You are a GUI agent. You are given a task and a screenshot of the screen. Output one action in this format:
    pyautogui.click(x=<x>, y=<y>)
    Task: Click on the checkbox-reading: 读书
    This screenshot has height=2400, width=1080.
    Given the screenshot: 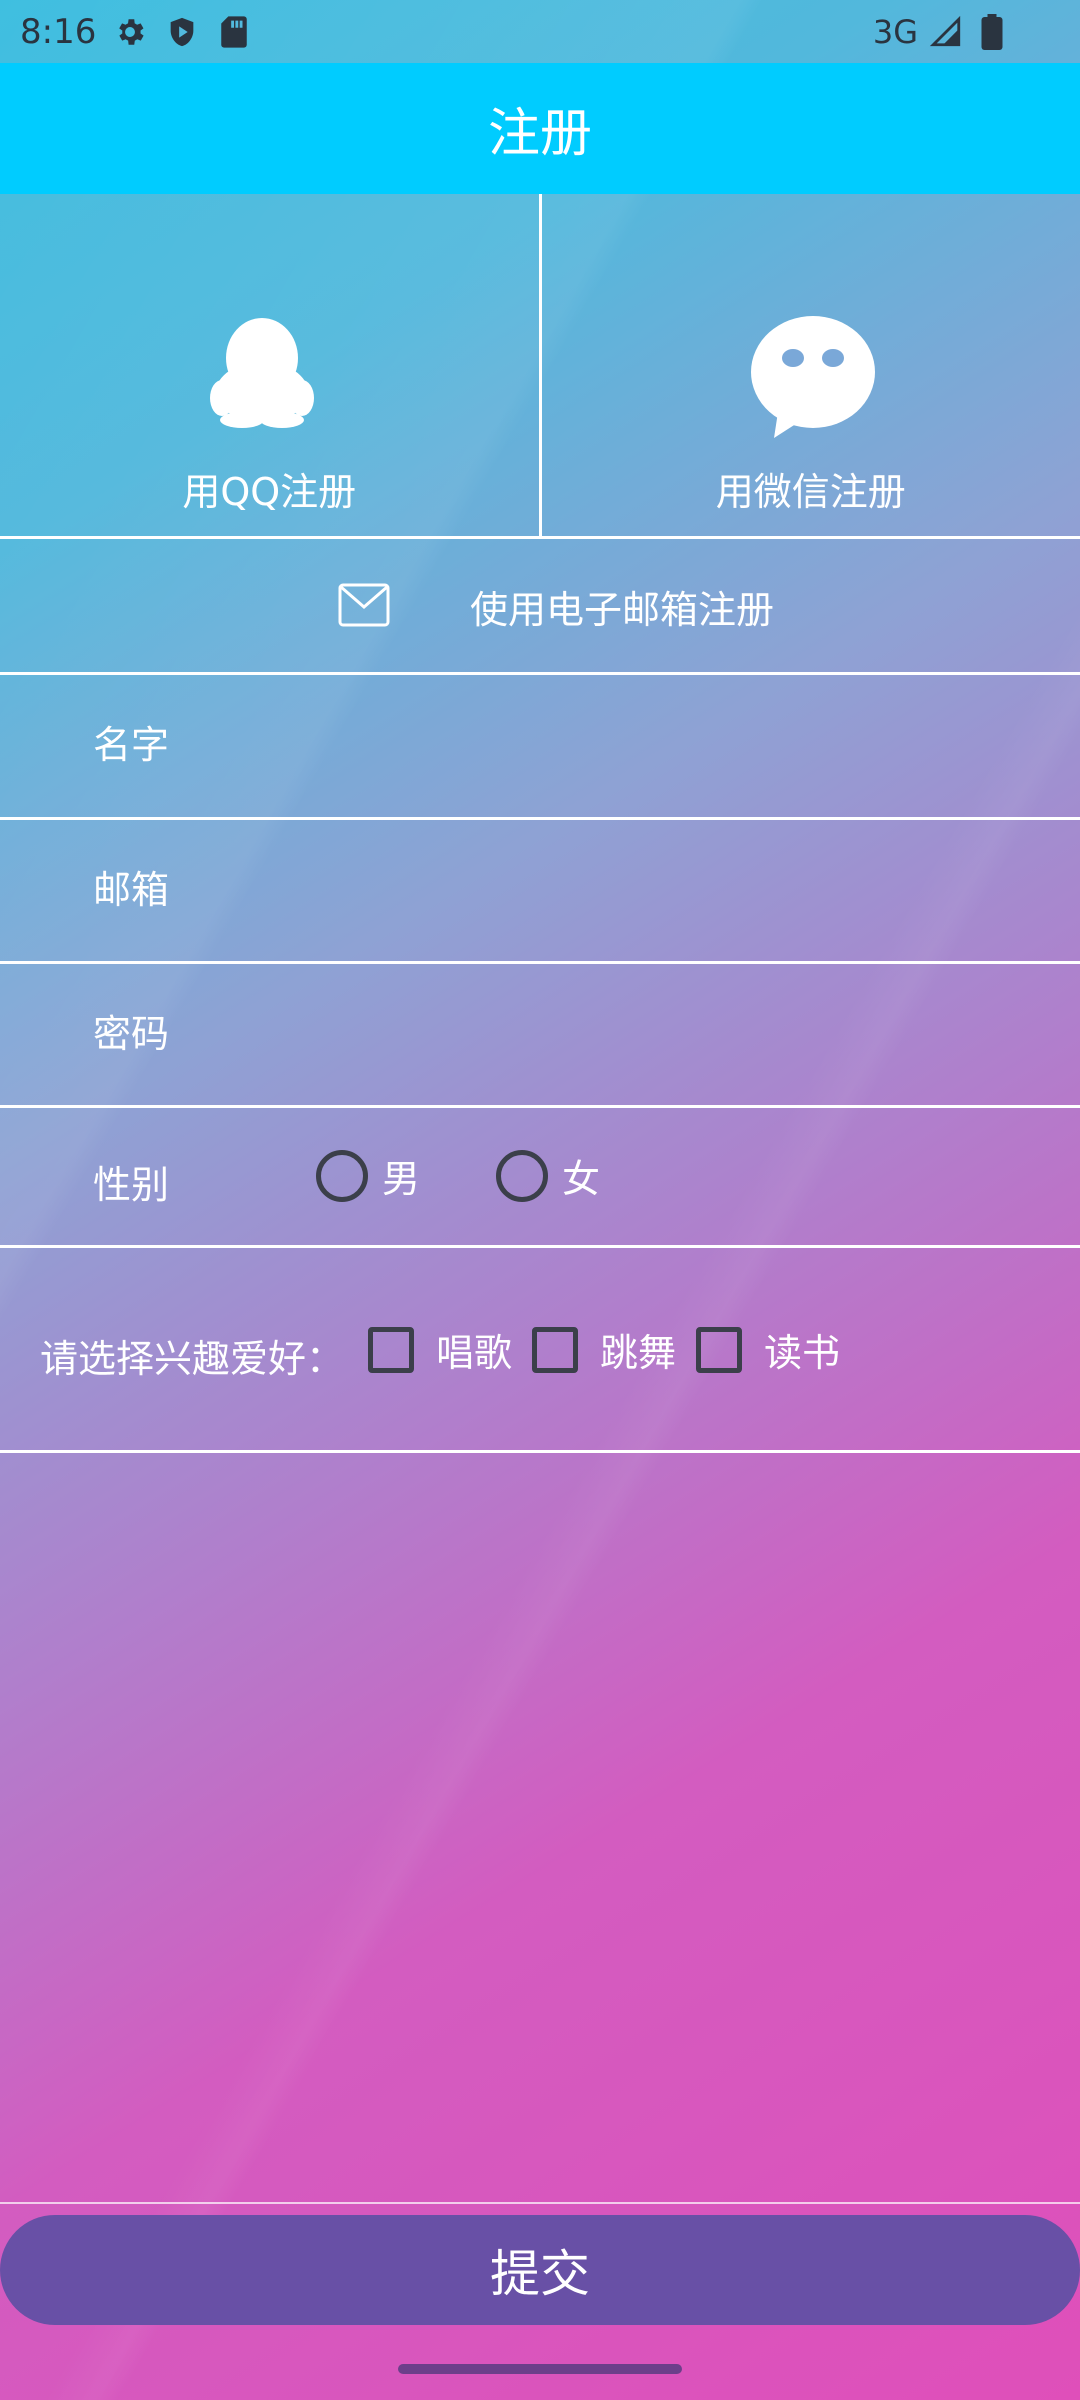 What is the action you would take?
    pyautogui.click(x=768, y=1349)
    